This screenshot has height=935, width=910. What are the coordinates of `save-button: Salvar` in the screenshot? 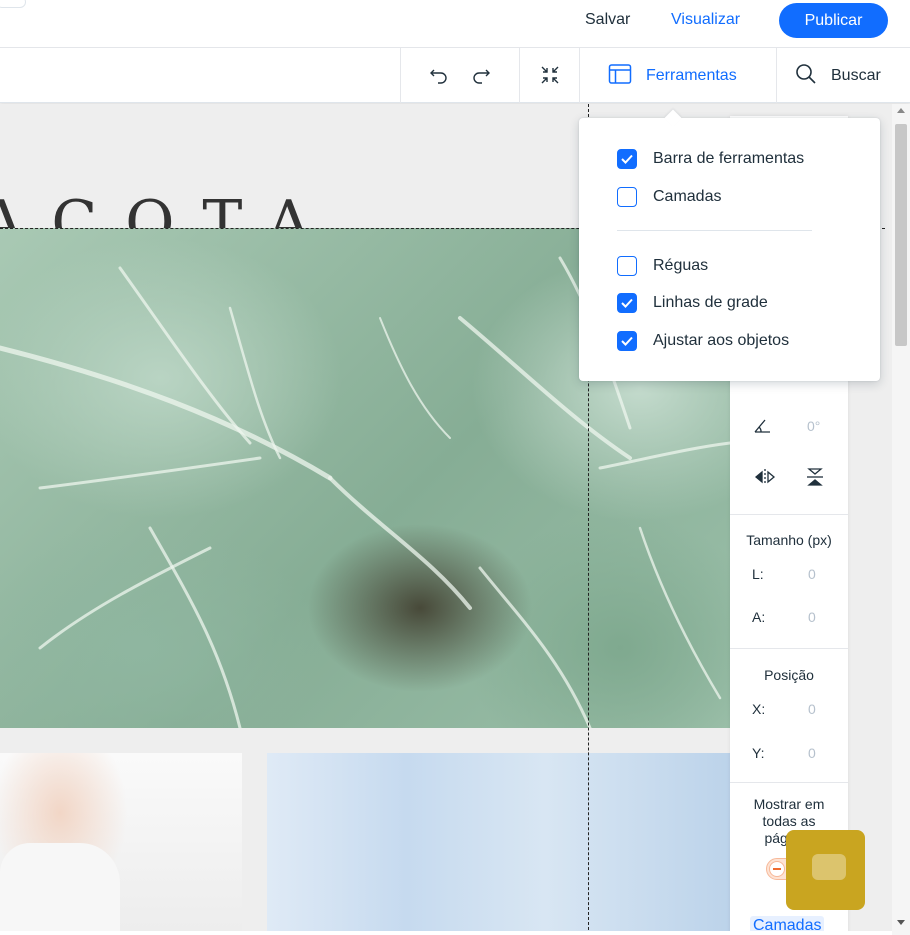 It's located at (607, 20).